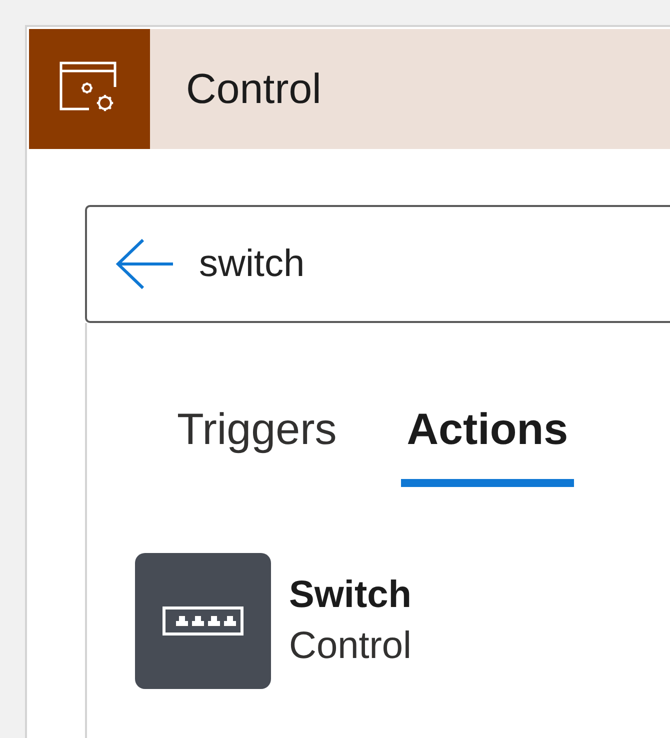 The height and width of the screenshot is (738, 670). What do you see at coordinates (145, 264) in the screenshot?
I see `back-arrow-icon` at bounding box center [145, 264].